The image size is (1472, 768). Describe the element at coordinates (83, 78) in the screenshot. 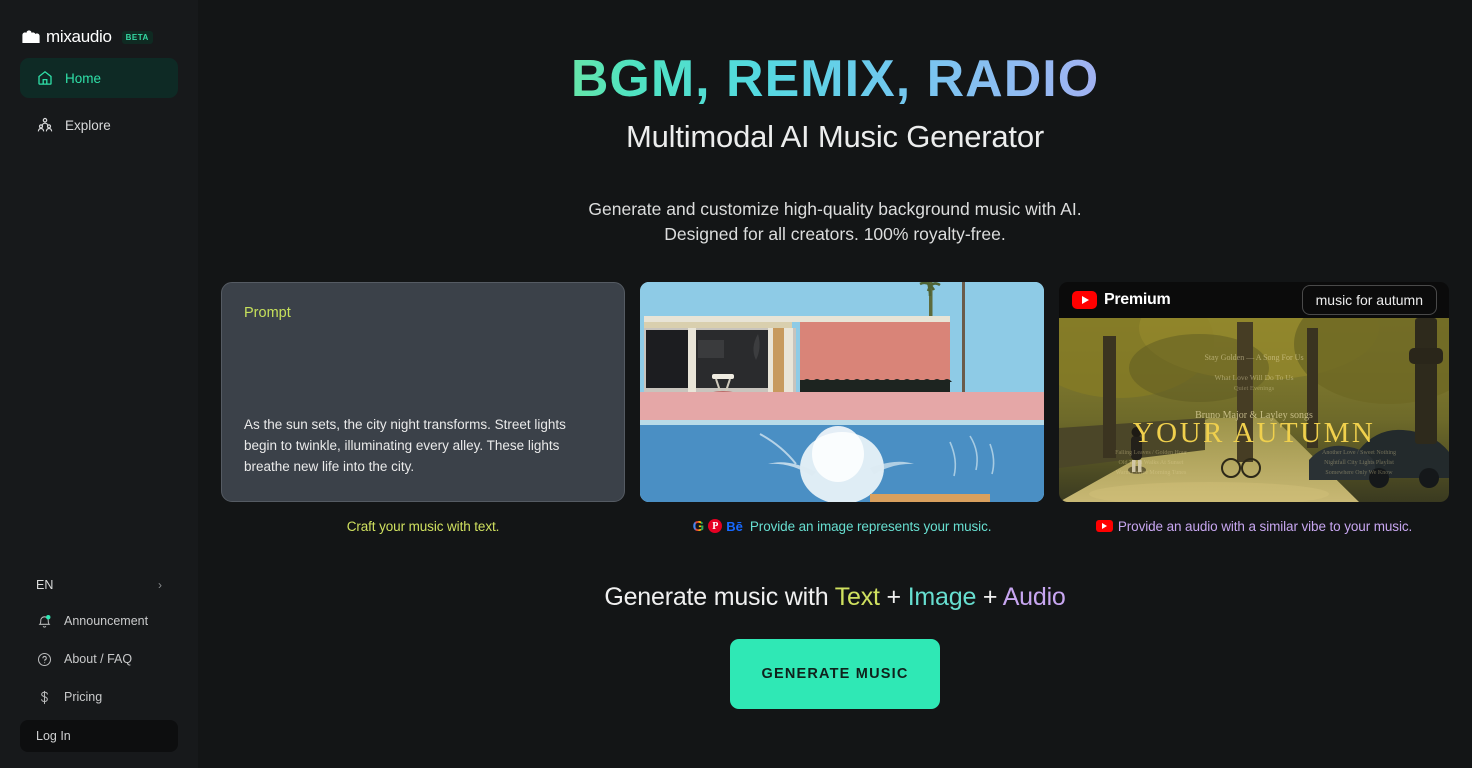

I see `sidebar-item-home-label: Home` at that location.